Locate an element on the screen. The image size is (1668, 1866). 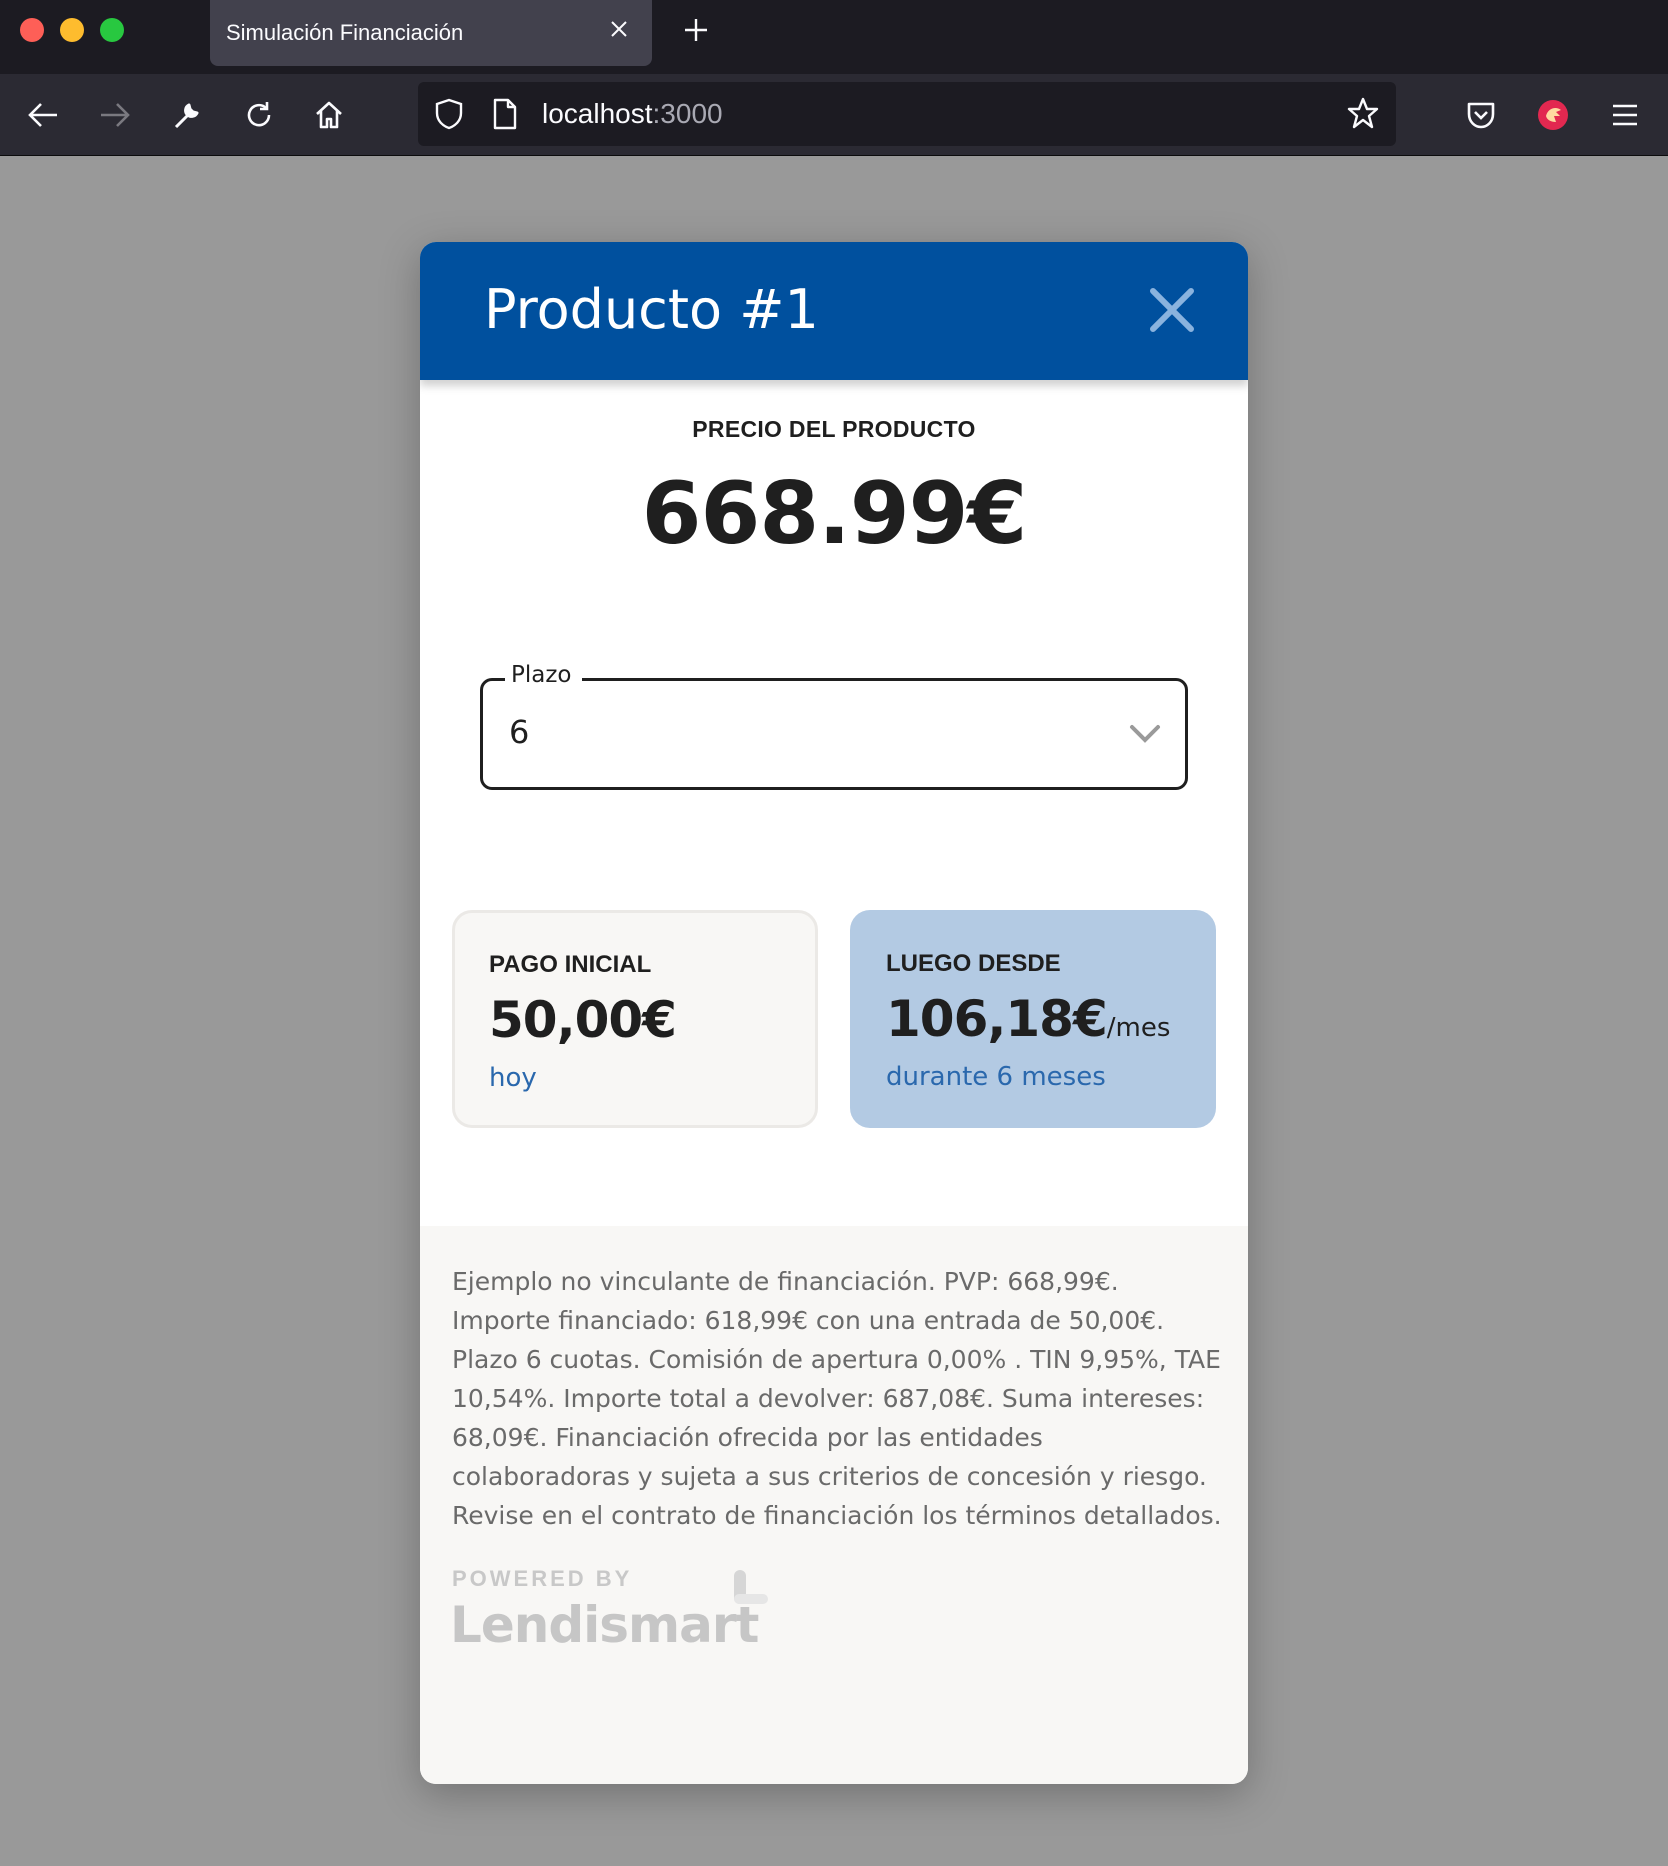
monthly-amount-value: 106,18€ is located at coordinates (997, 1019).